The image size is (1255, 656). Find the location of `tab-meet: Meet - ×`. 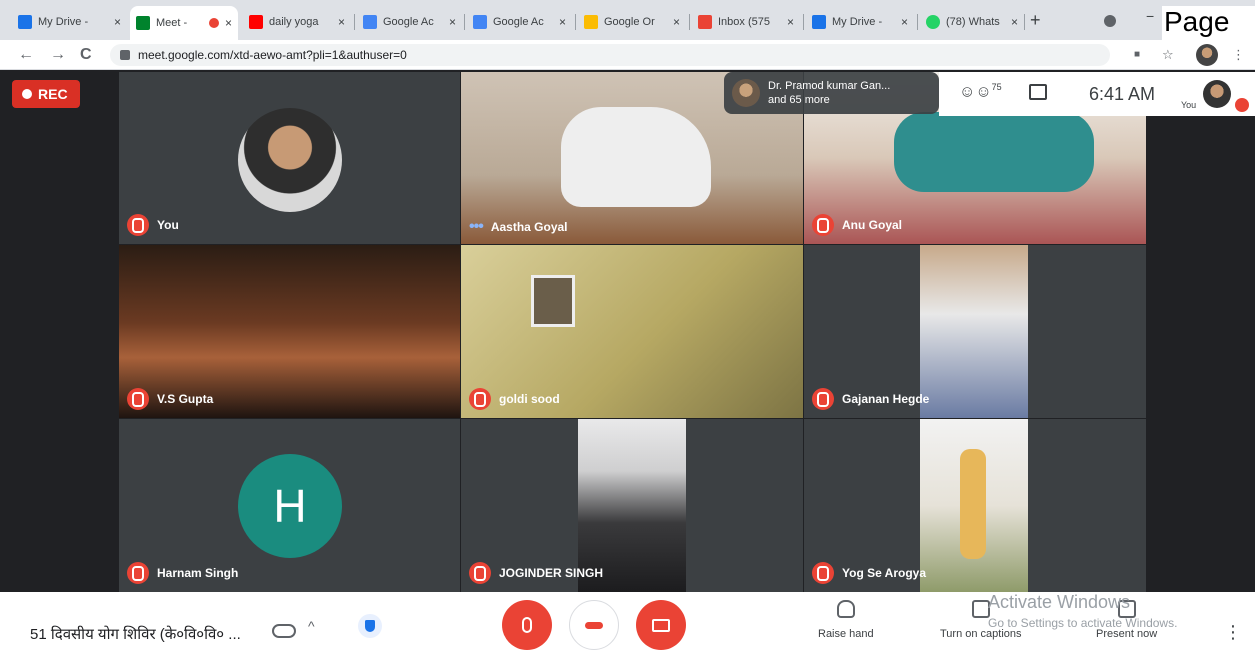

tab-meet: Meet - × is located at coordinates (184, 23).